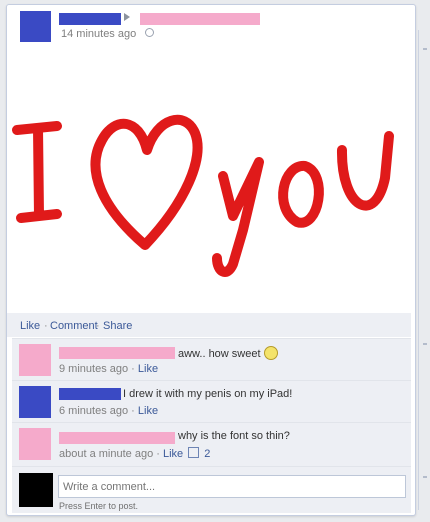  What do you see at coordinates (234, 436) in the screenshot?
I see `comment-text: why is the font so thin?` at bounding box center [234, 436].